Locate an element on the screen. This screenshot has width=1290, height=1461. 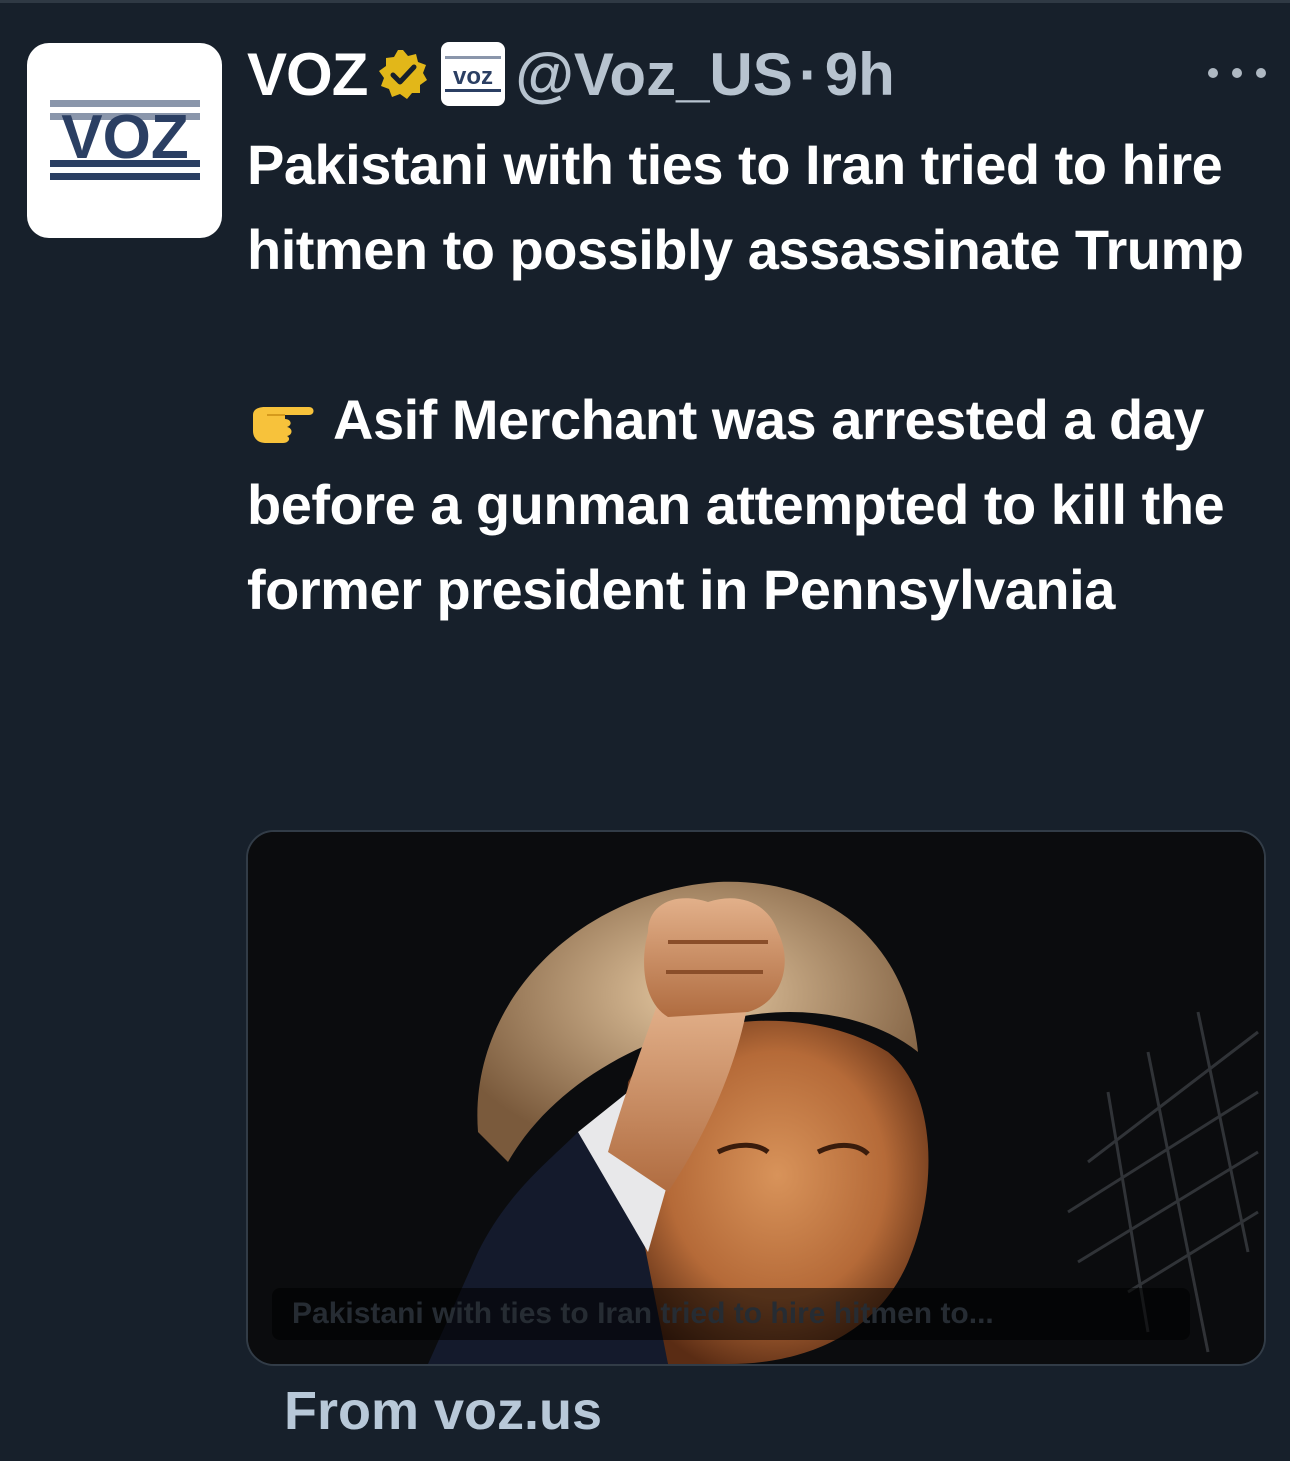
divider is located at coordinates (645, 1).